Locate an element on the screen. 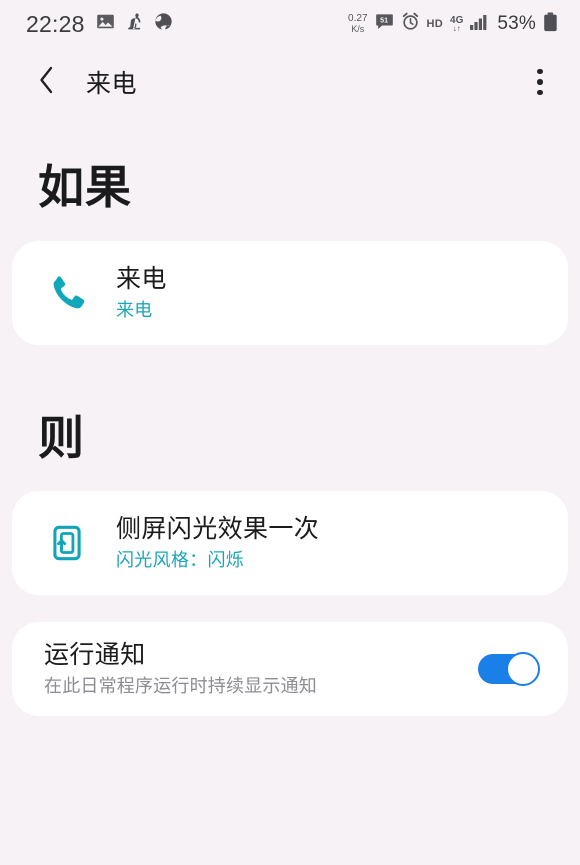  trigger-card: 来电 来电 is located at coordinates (290, 293).